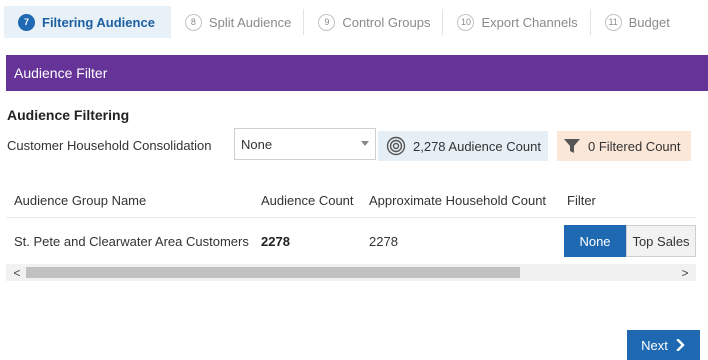  I want to click on step-number-badge: 9, so click(327, 22).